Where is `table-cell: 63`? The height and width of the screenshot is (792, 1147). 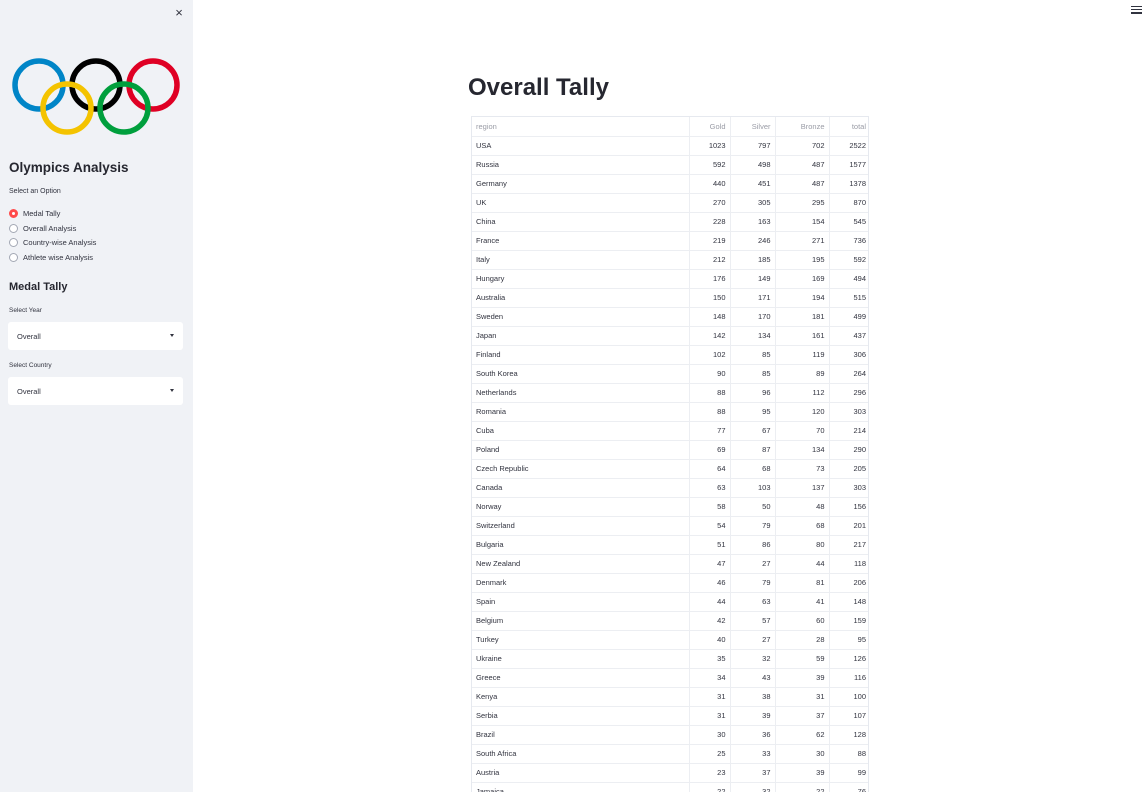
table-cell: 63 is located at coordinates (710, 488).